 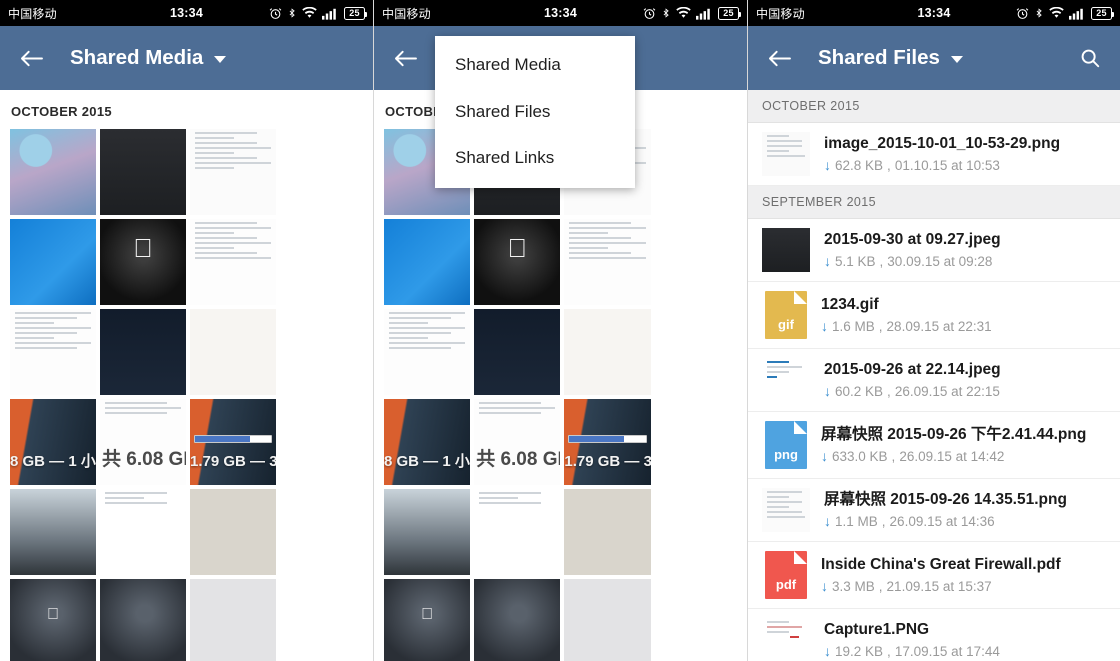 I want to click on menu-item-shared-files: Shared Files, so click(x=535, y=112).